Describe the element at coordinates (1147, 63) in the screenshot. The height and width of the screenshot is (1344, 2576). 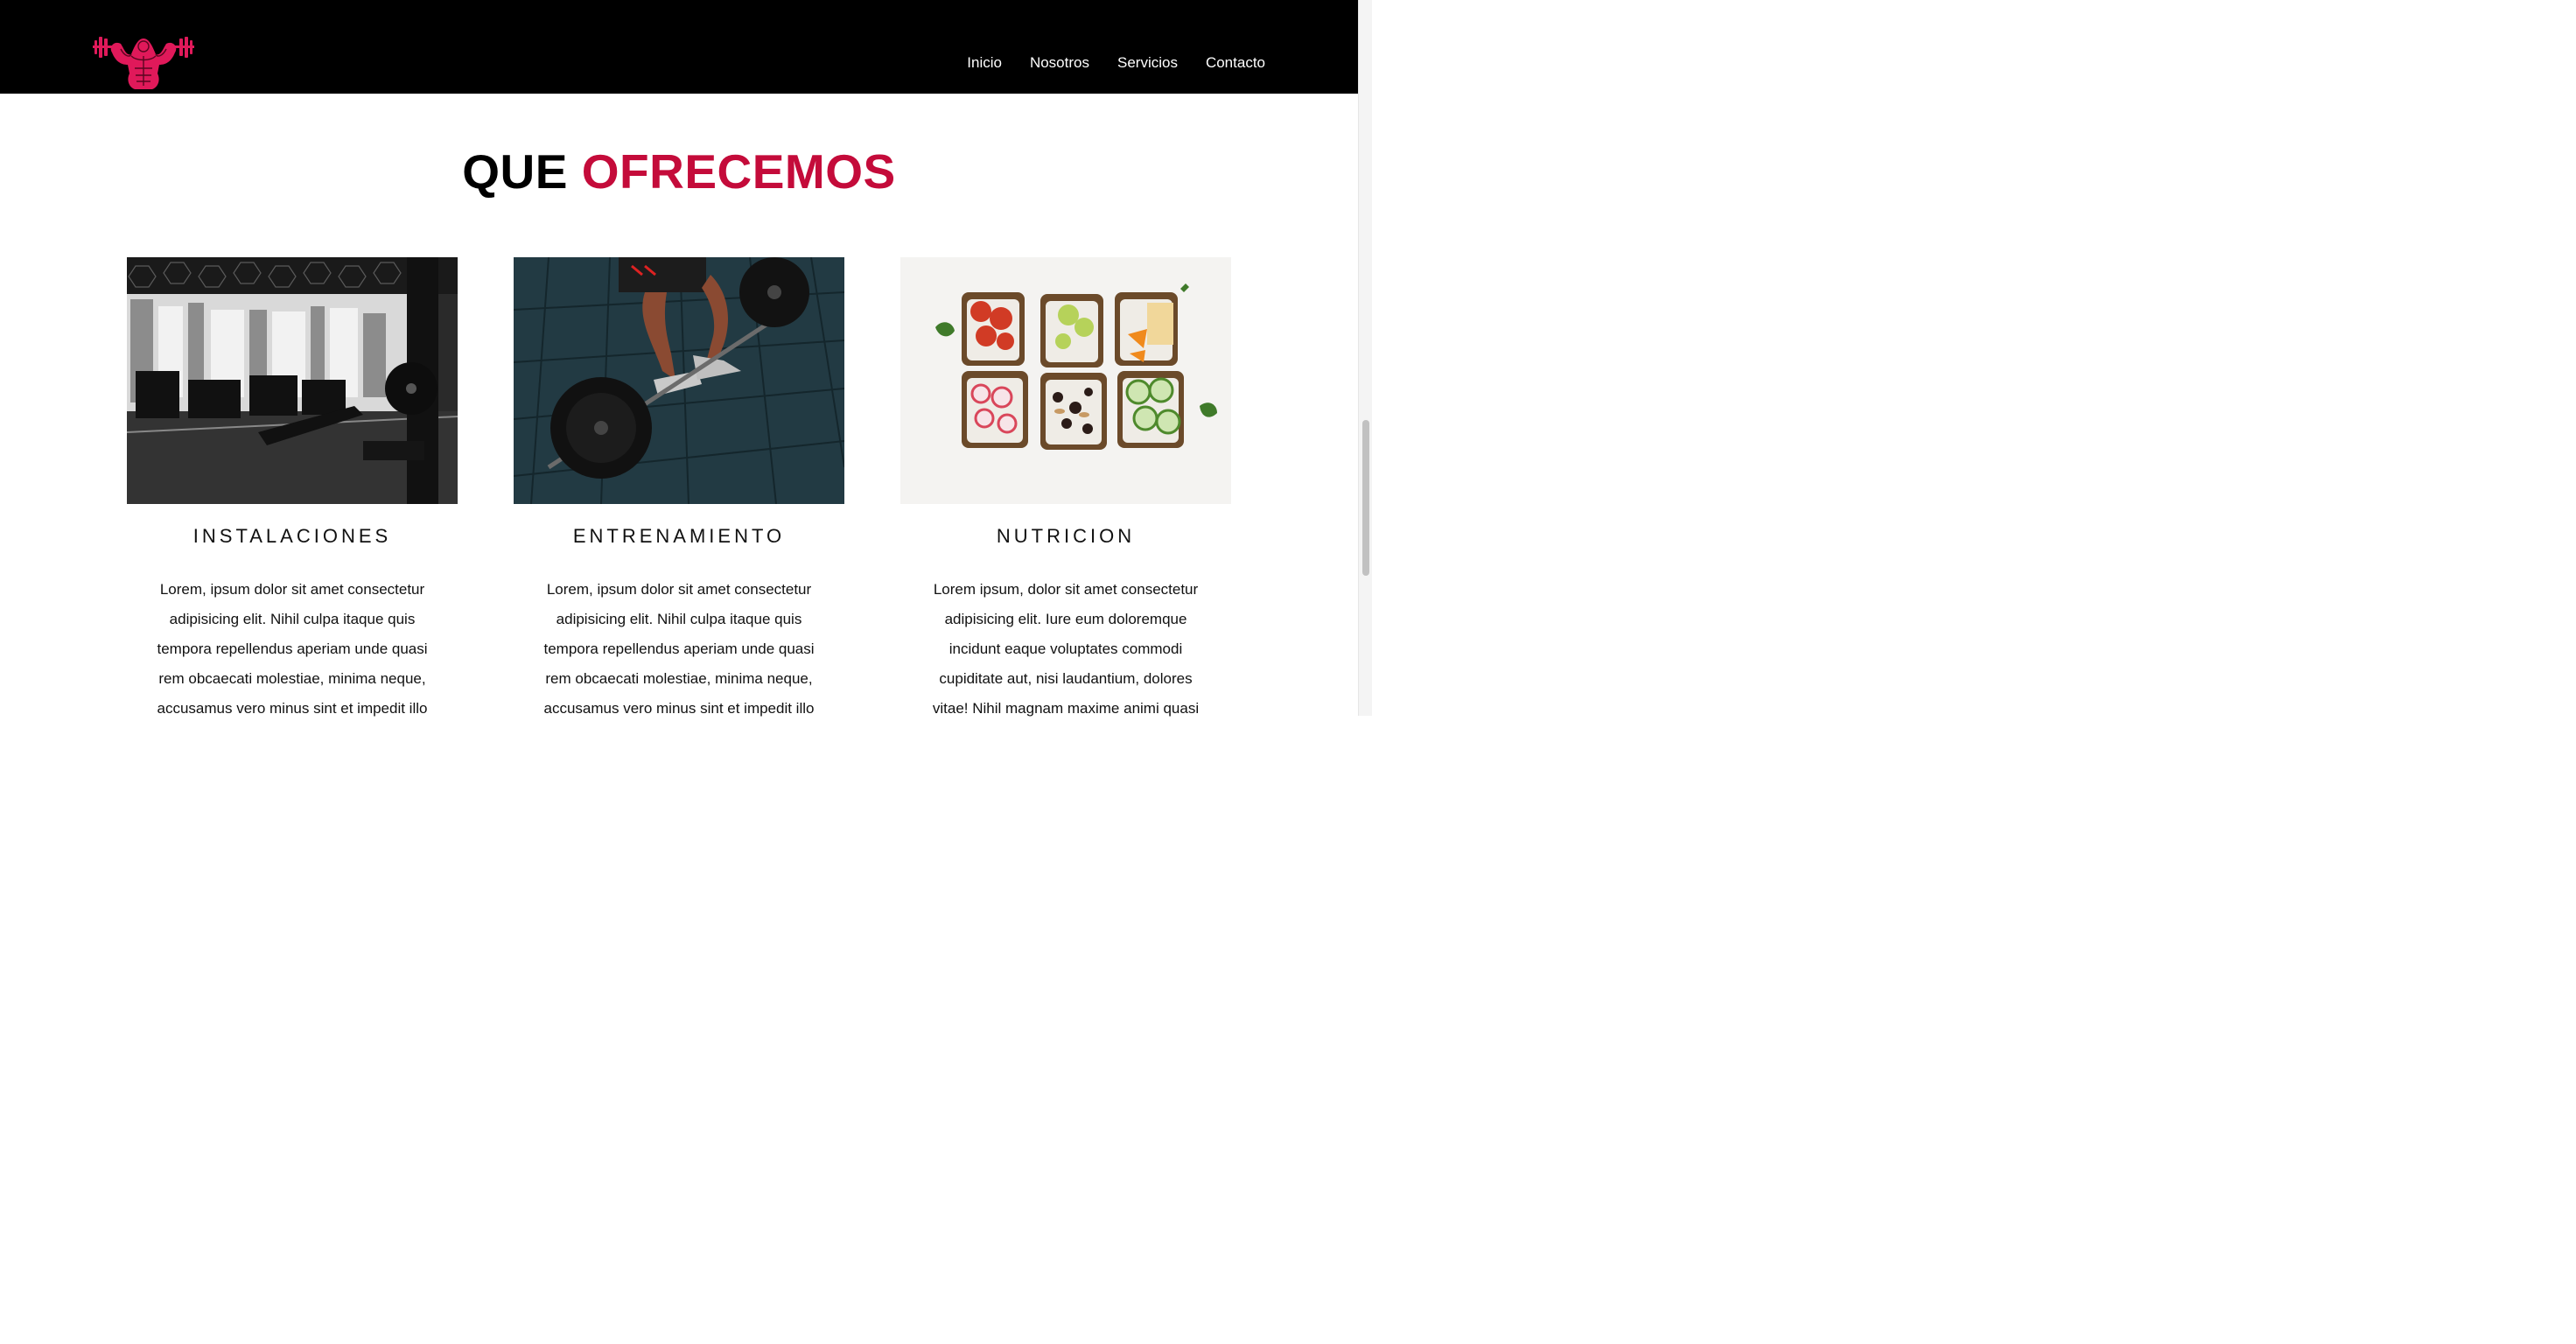
I see `nav-servicios-link: Servicios` at that location.